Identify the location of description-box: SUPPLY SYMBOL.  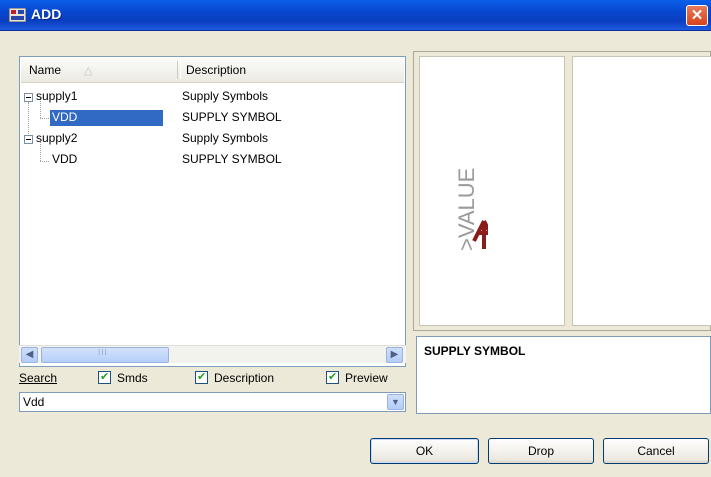
(563, 375).